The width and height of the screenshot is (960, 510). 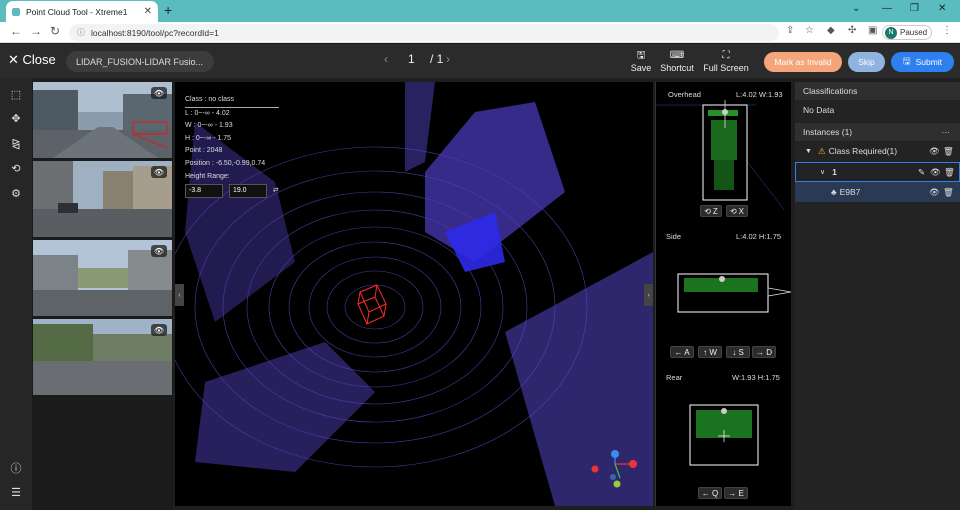 I want to click on create-box-tool-icon: ⬚, so click(x=16, y=94).